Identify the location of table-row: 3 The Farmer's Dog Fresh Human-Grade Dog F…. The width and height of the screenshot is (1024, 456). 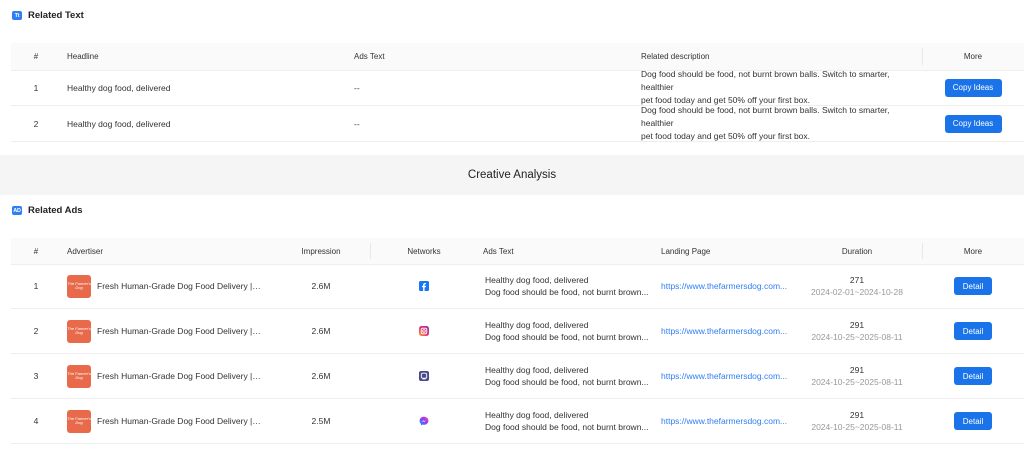
(517, 376).